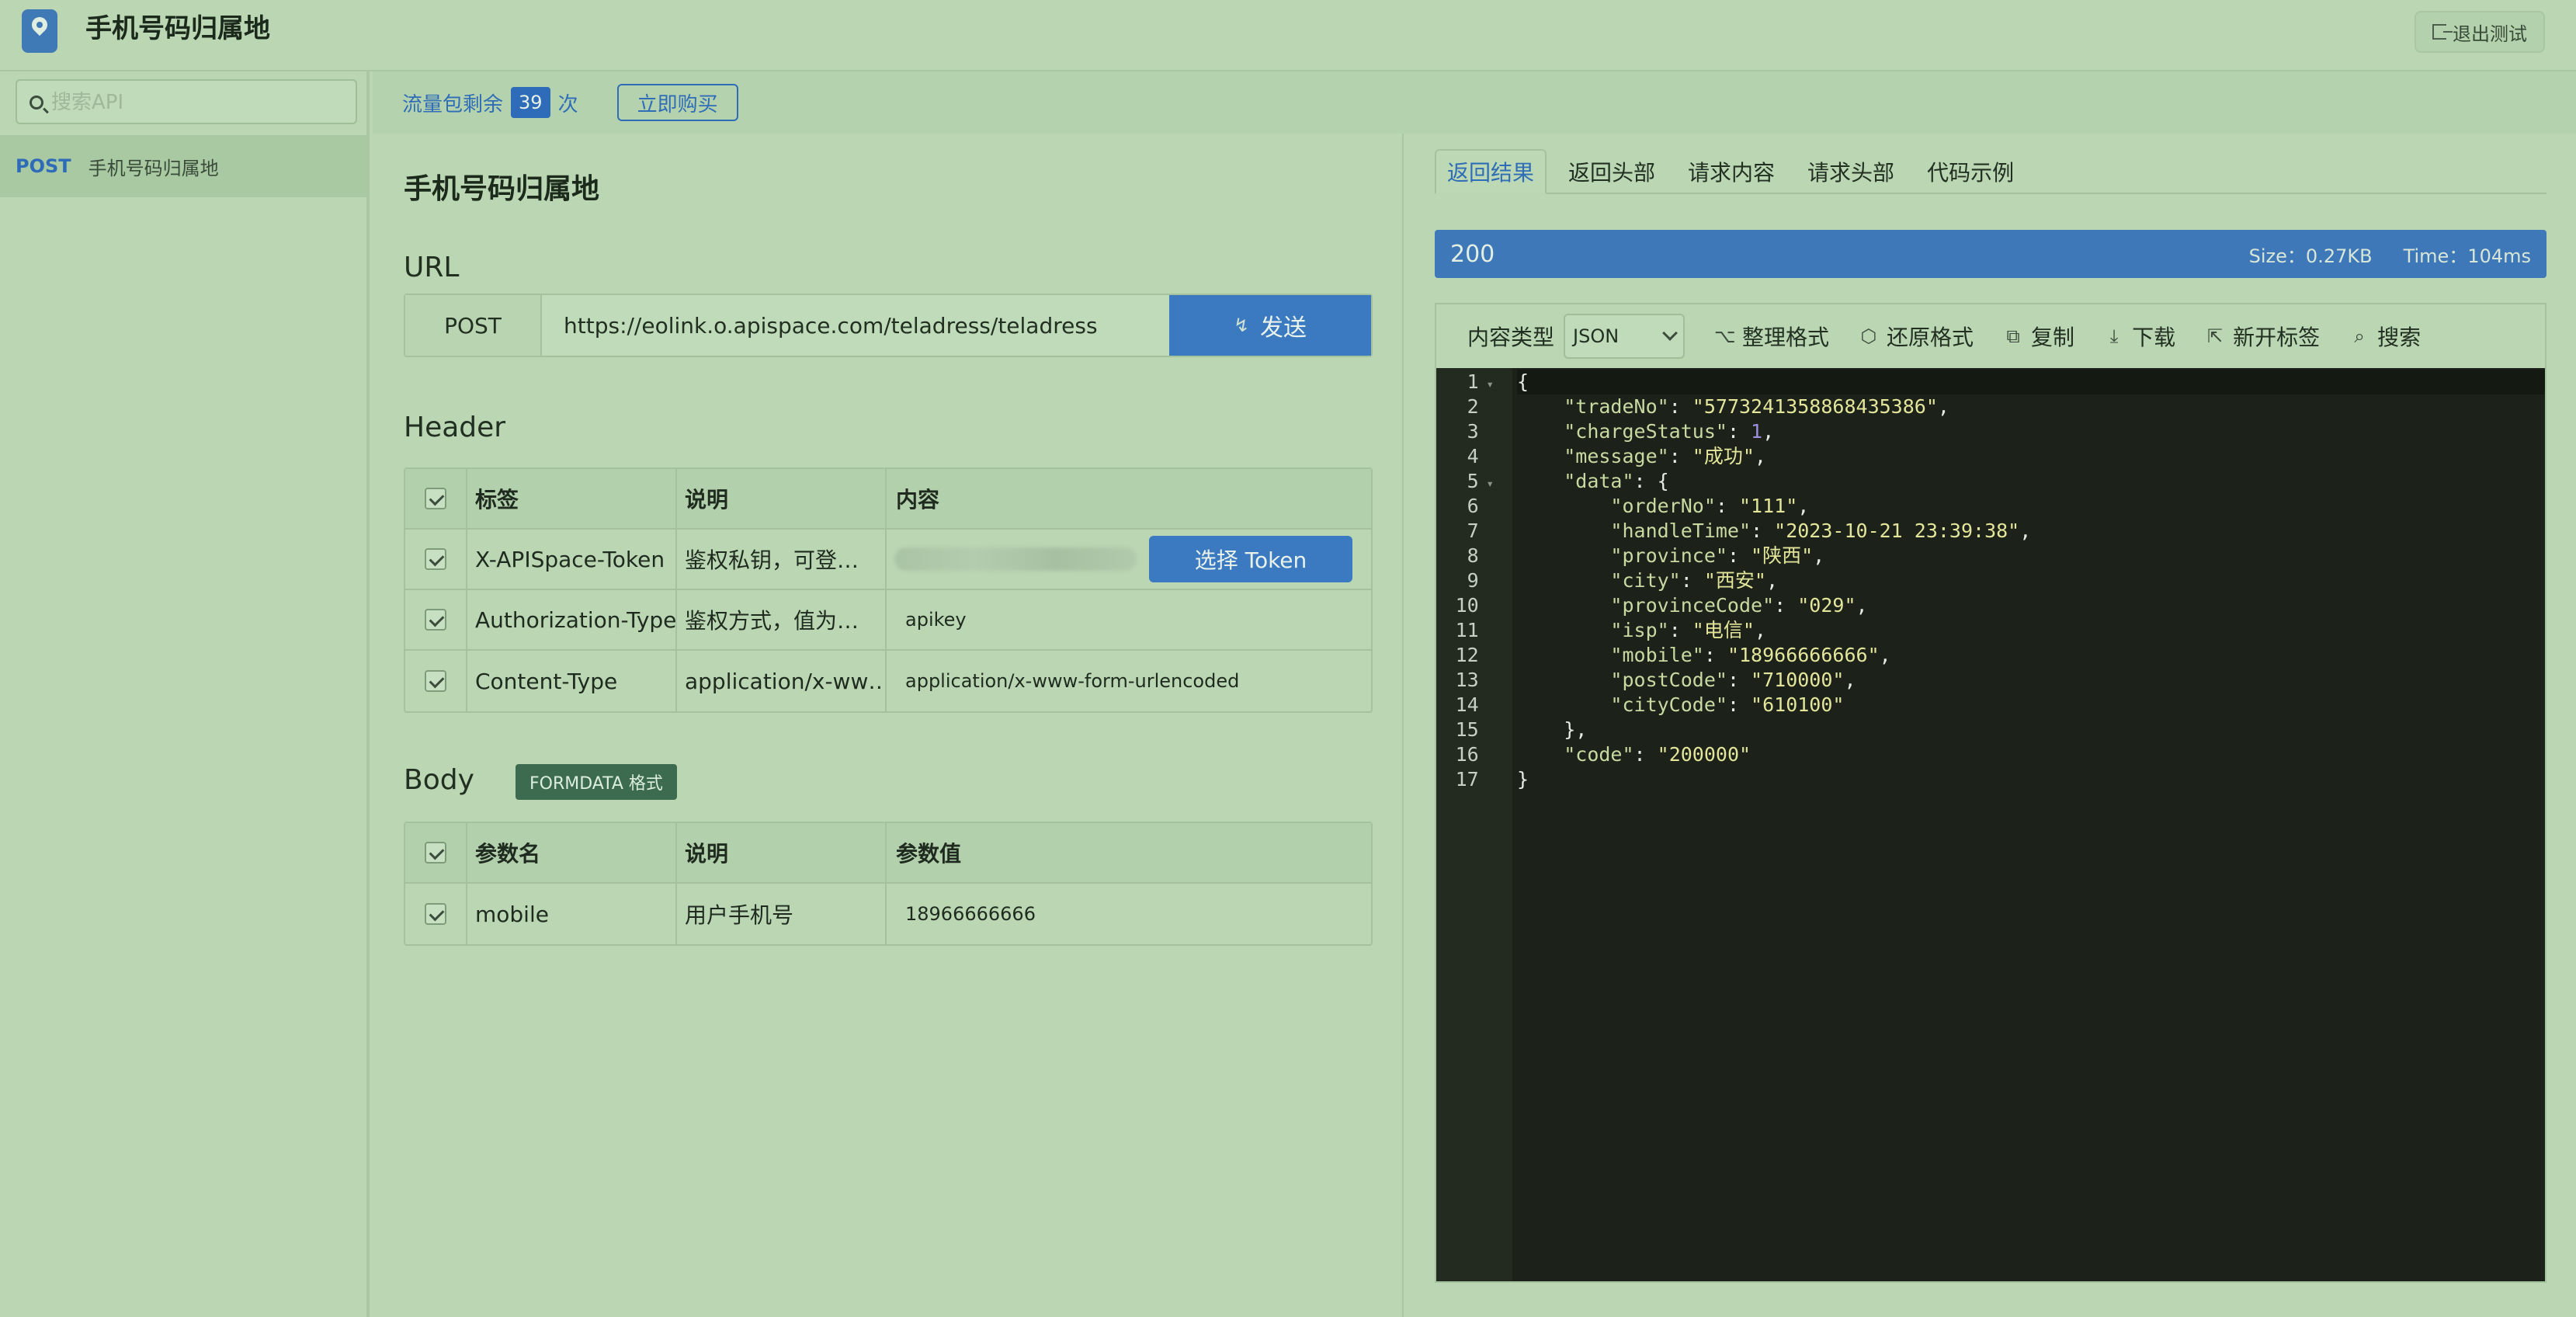 This screenshot has height=1317, width=2576. I want to click on format-label: 整理格式, so click(1786, 337).